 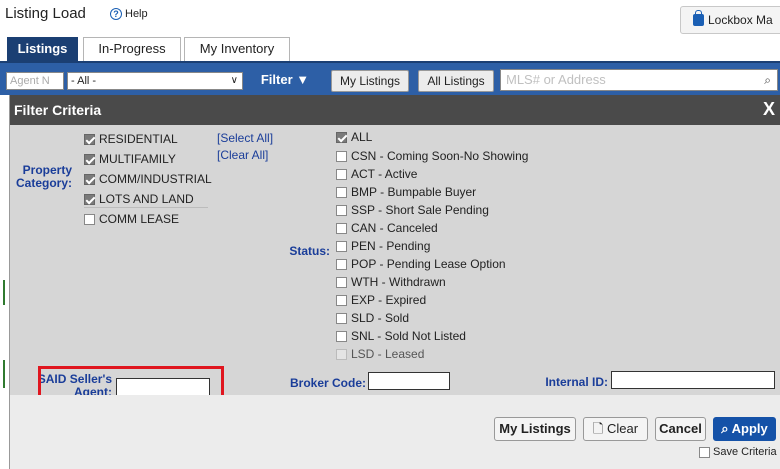 What do you see at coordinates (615, 429) in the screenshot?
I see `clear-button: 🗋 Clear` at bounding box center [615, 429].